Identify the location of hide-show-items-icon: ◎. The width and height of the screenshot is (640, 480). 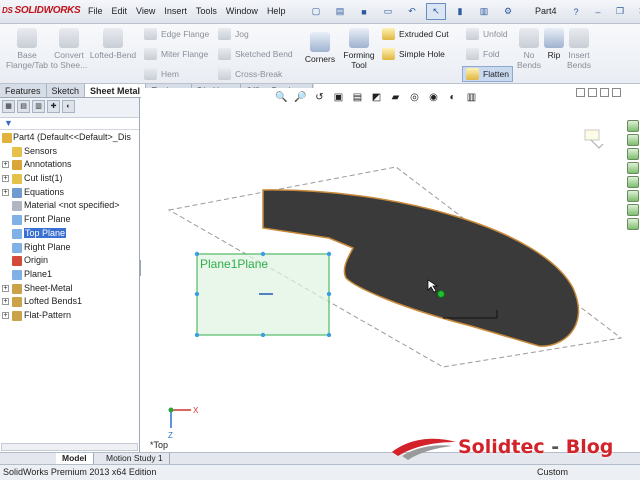
(414, 97).